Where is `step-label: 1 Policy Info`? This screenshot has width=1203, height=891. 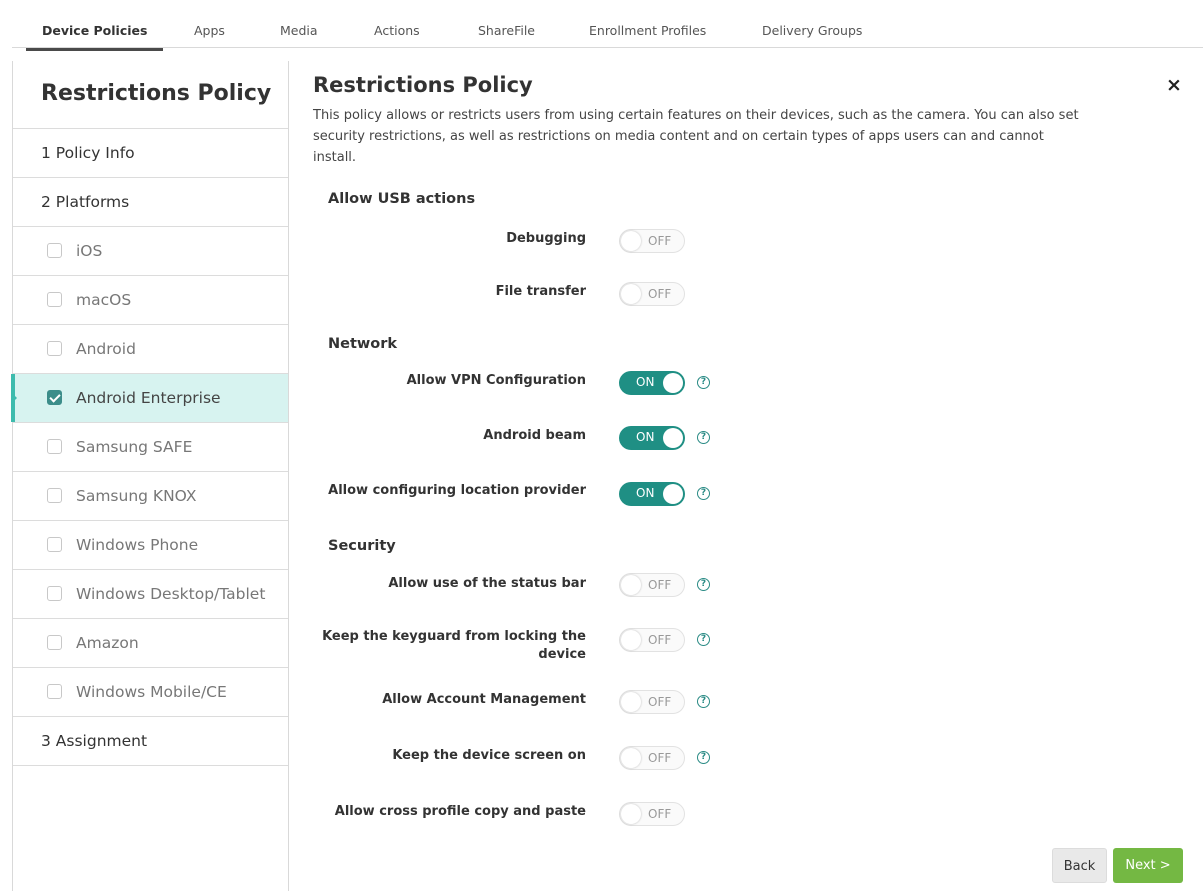 step-label: 1 Policy Info is located at coordinates (88, 153).